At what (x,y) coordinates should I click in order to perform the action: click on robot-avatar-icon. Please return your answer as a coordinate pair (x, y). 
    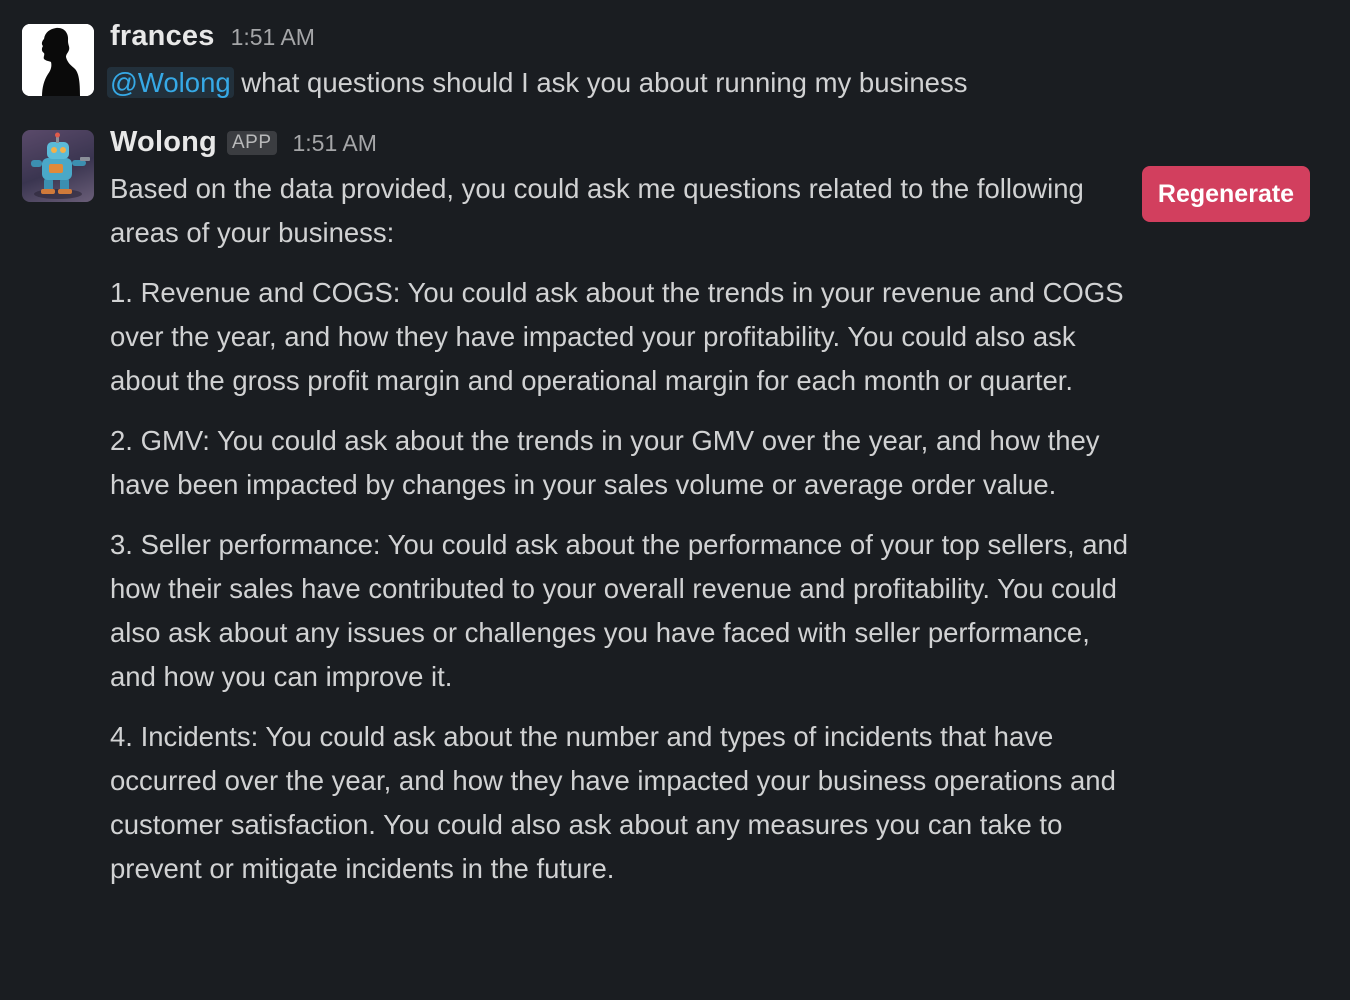
    Looking at the image, I should click on (58, 166).